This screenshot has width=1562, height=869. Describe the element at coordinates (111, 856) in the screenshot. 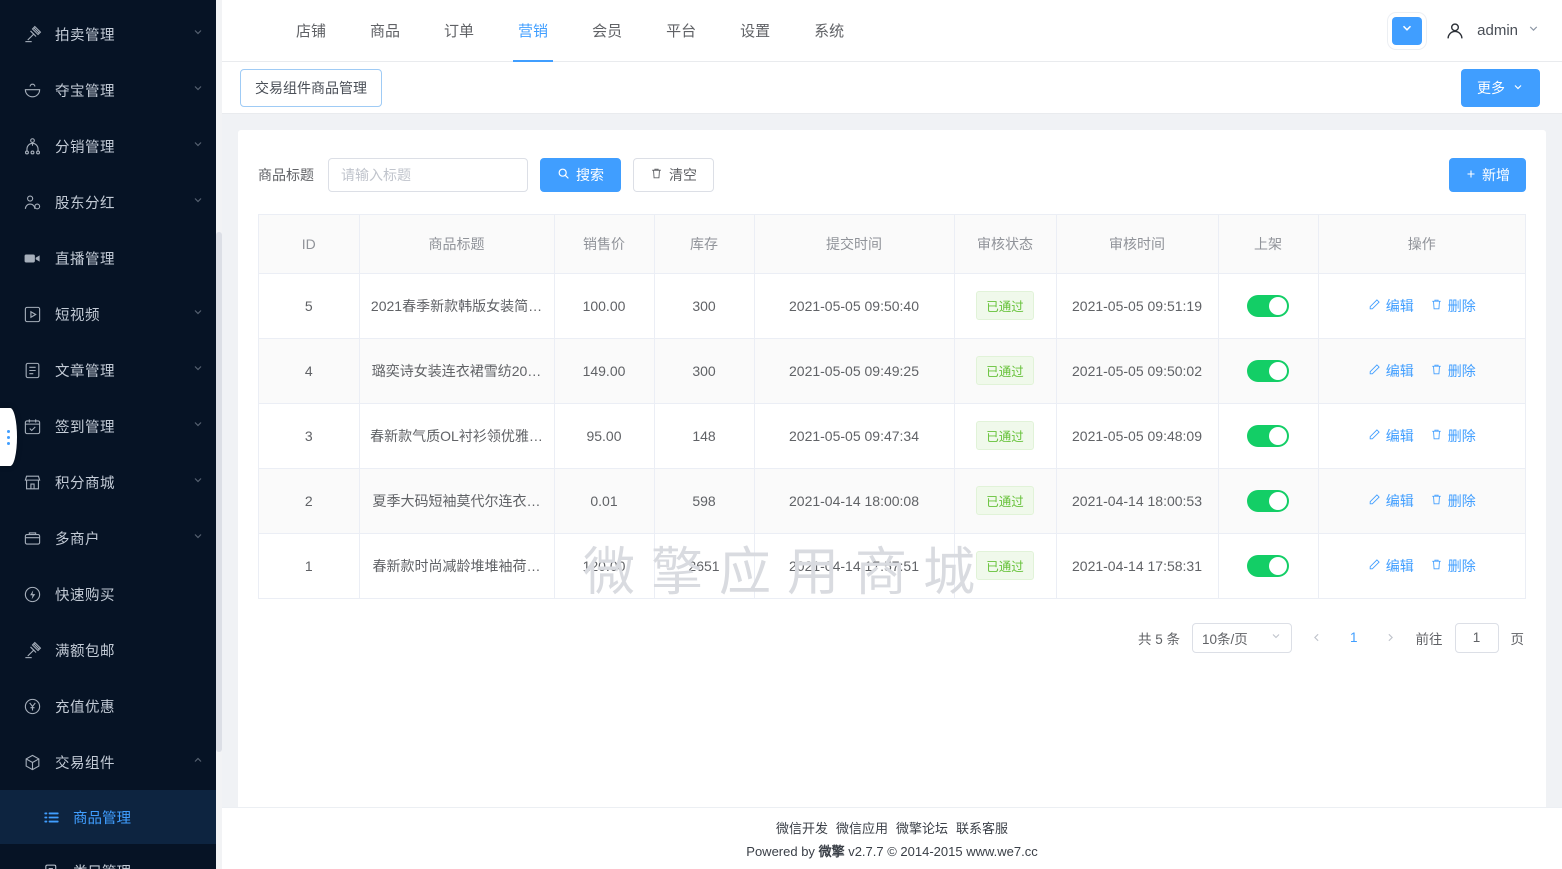

I see `sidebar-subitem-category-management: 类目管理` at that location.